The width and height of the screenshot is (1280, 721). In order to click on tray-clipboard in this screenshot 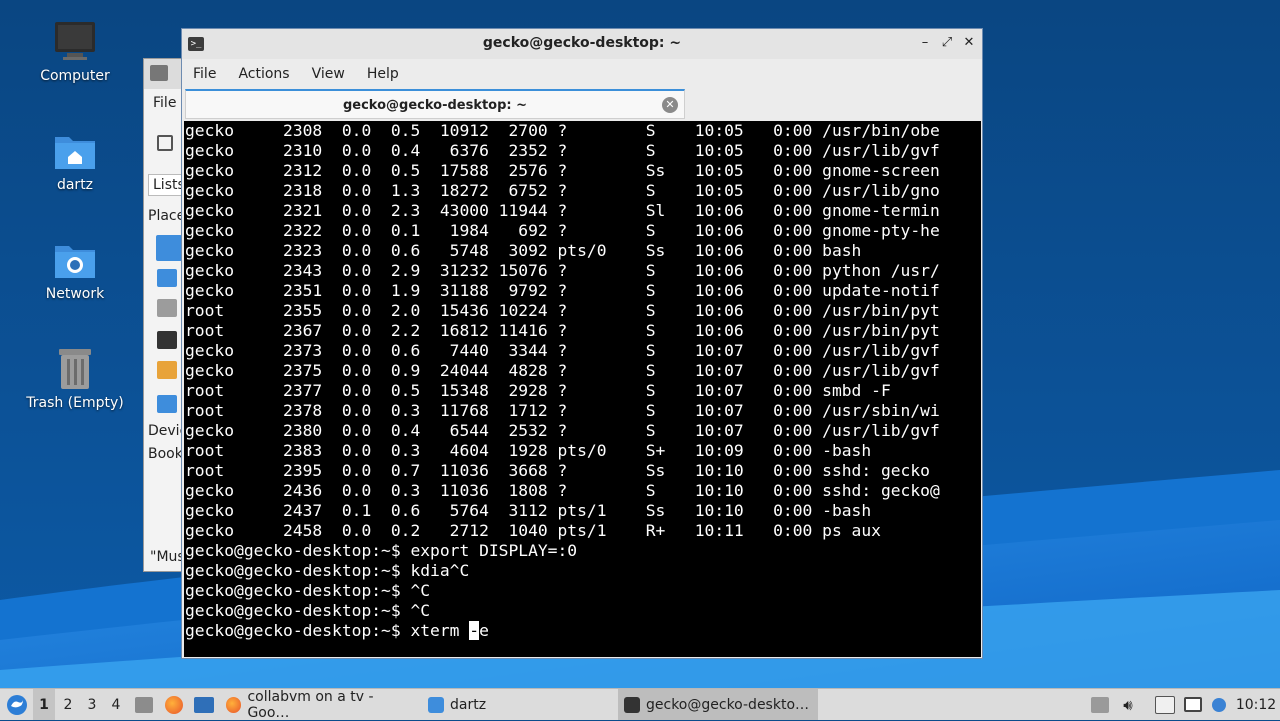, I will do `click(1165, 704)`.